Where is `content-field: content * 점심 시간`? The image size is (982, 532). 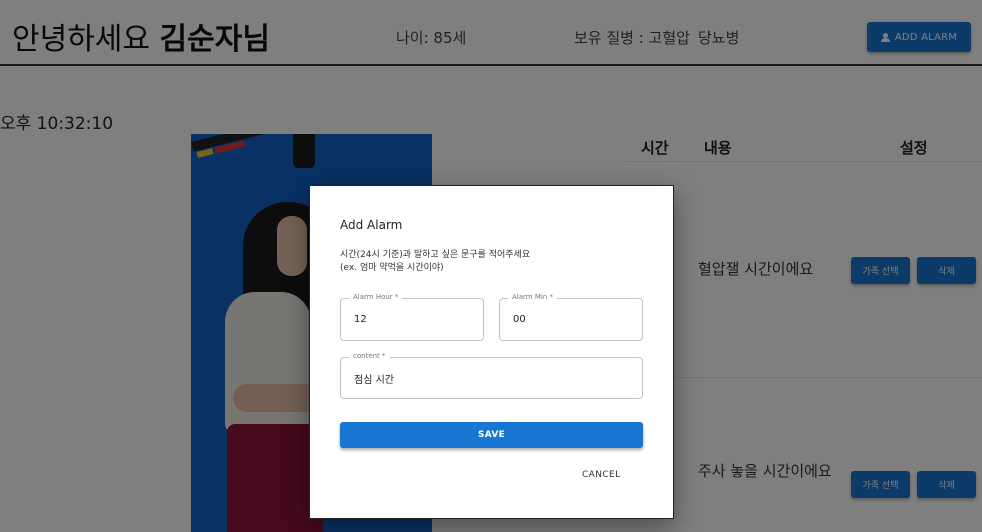
content-field: content * 점심 시간 is located at coordinates (491, 375).